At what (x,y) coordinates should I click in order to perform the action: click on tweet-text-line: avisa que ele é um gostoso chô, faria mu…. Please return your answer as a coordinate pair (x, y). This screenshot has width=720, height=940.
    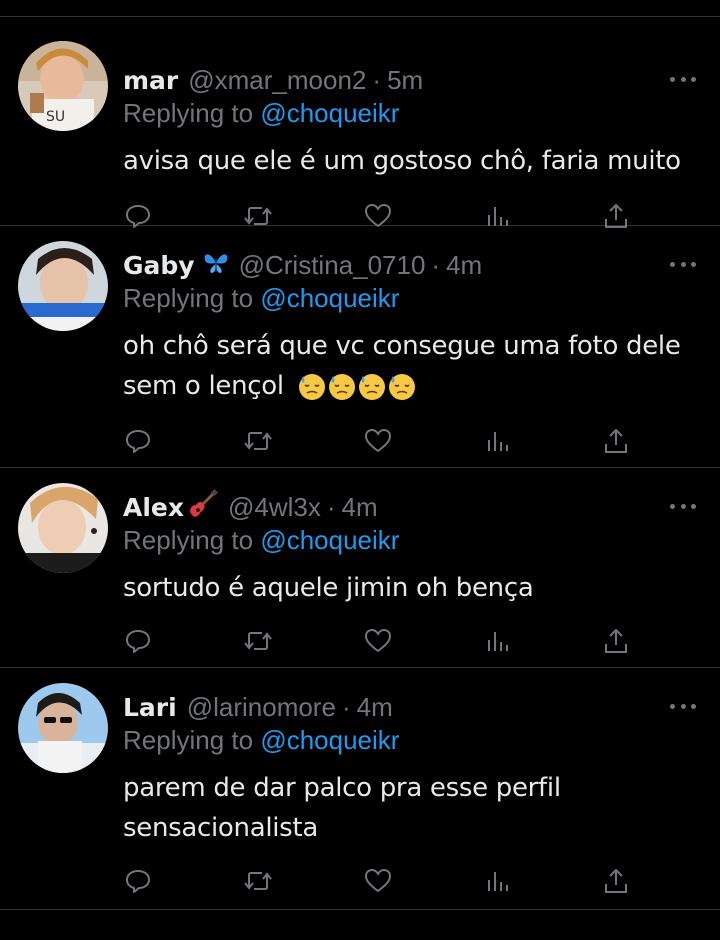
    Looking at the image, I should click on (402, 161).